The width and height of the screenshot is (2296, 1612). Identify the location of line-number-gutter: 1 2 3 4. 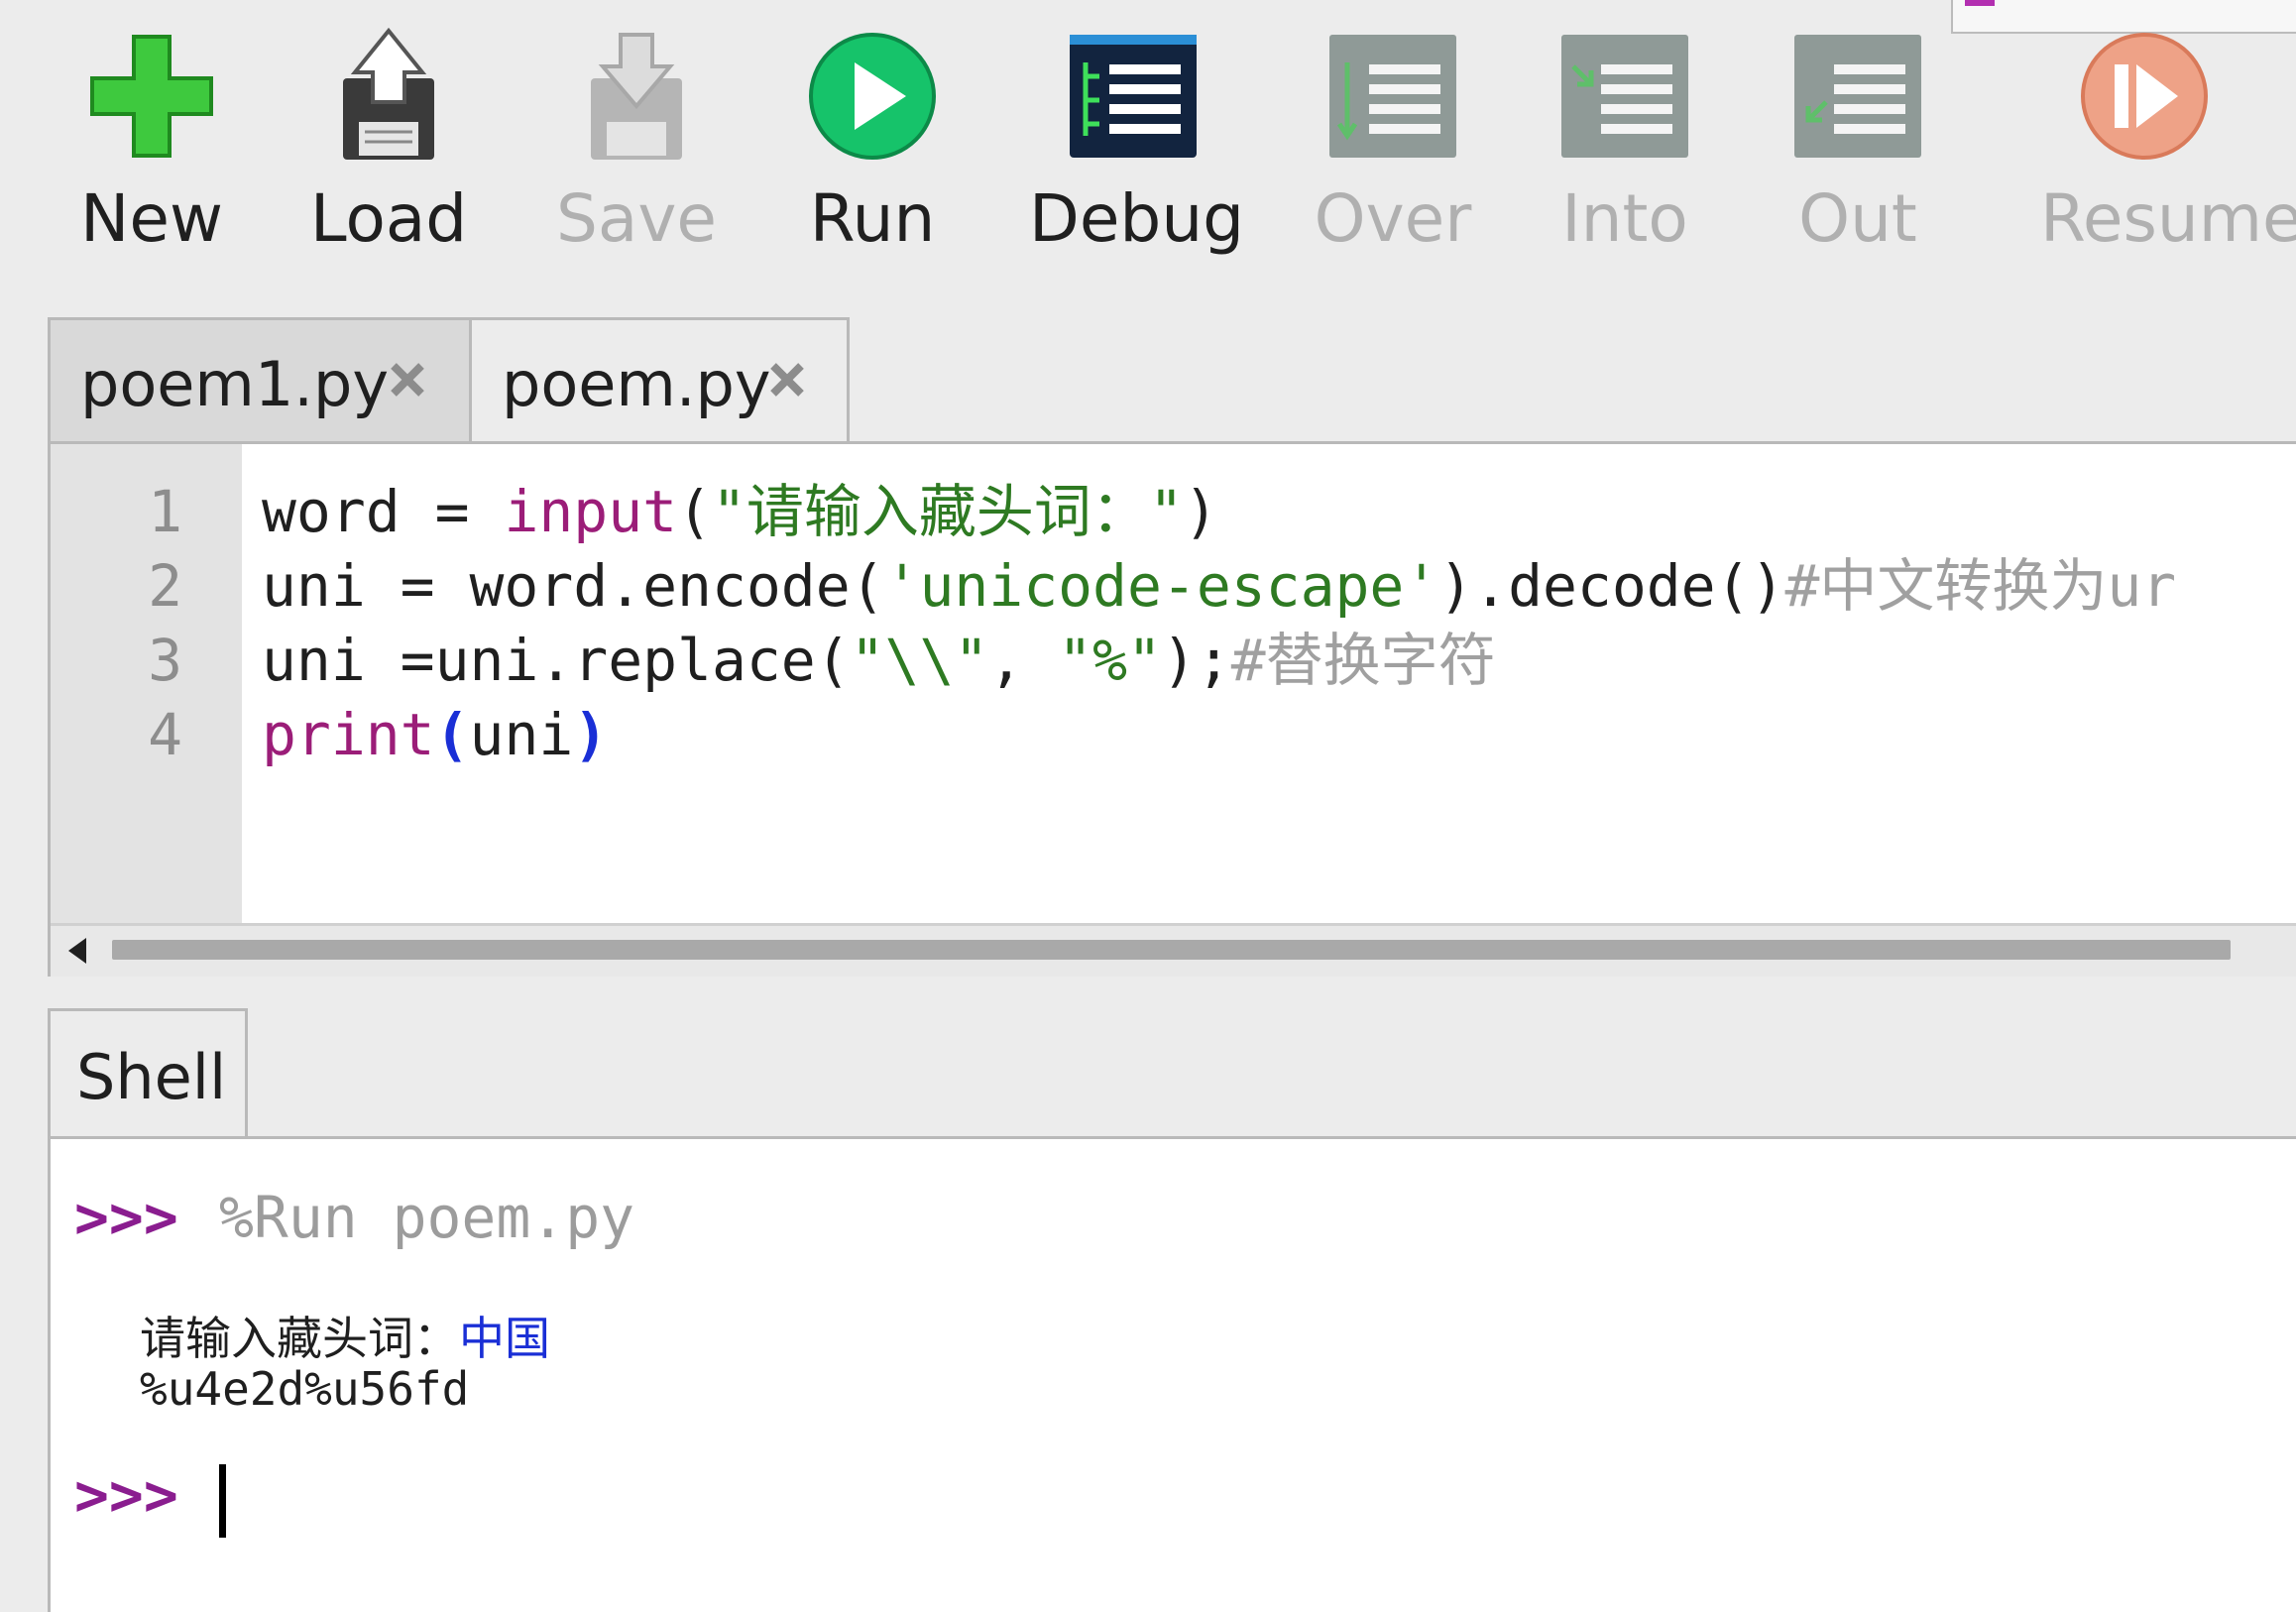
(147, 683).